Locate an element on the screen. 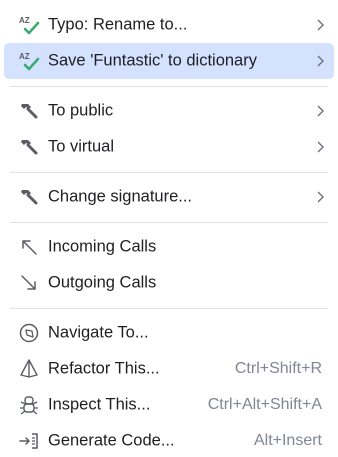 The width and height of the screenshot is (338, 457). shortcut-label: Ctrl+Alt+Shift+A is located at coordinates (264, 404).